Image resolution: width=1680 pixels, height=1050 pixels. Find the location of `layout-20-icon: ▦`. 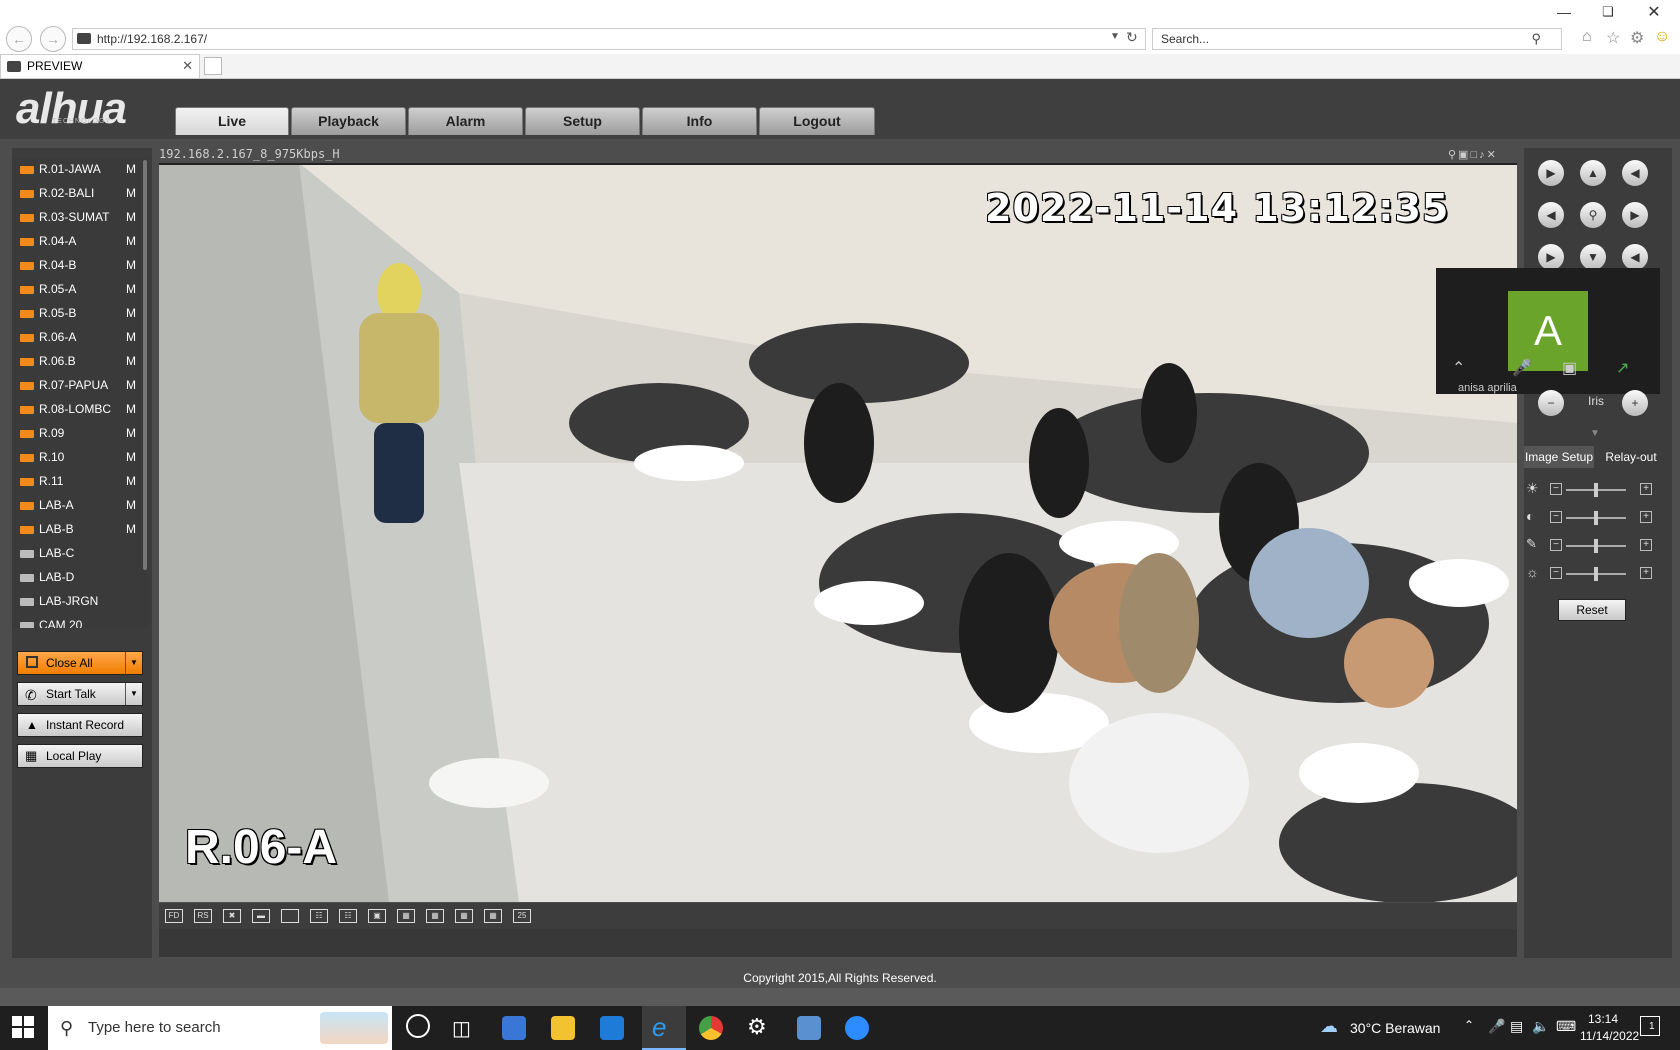

layout-20-icon: ▦ is located at coordinates (493, 916).